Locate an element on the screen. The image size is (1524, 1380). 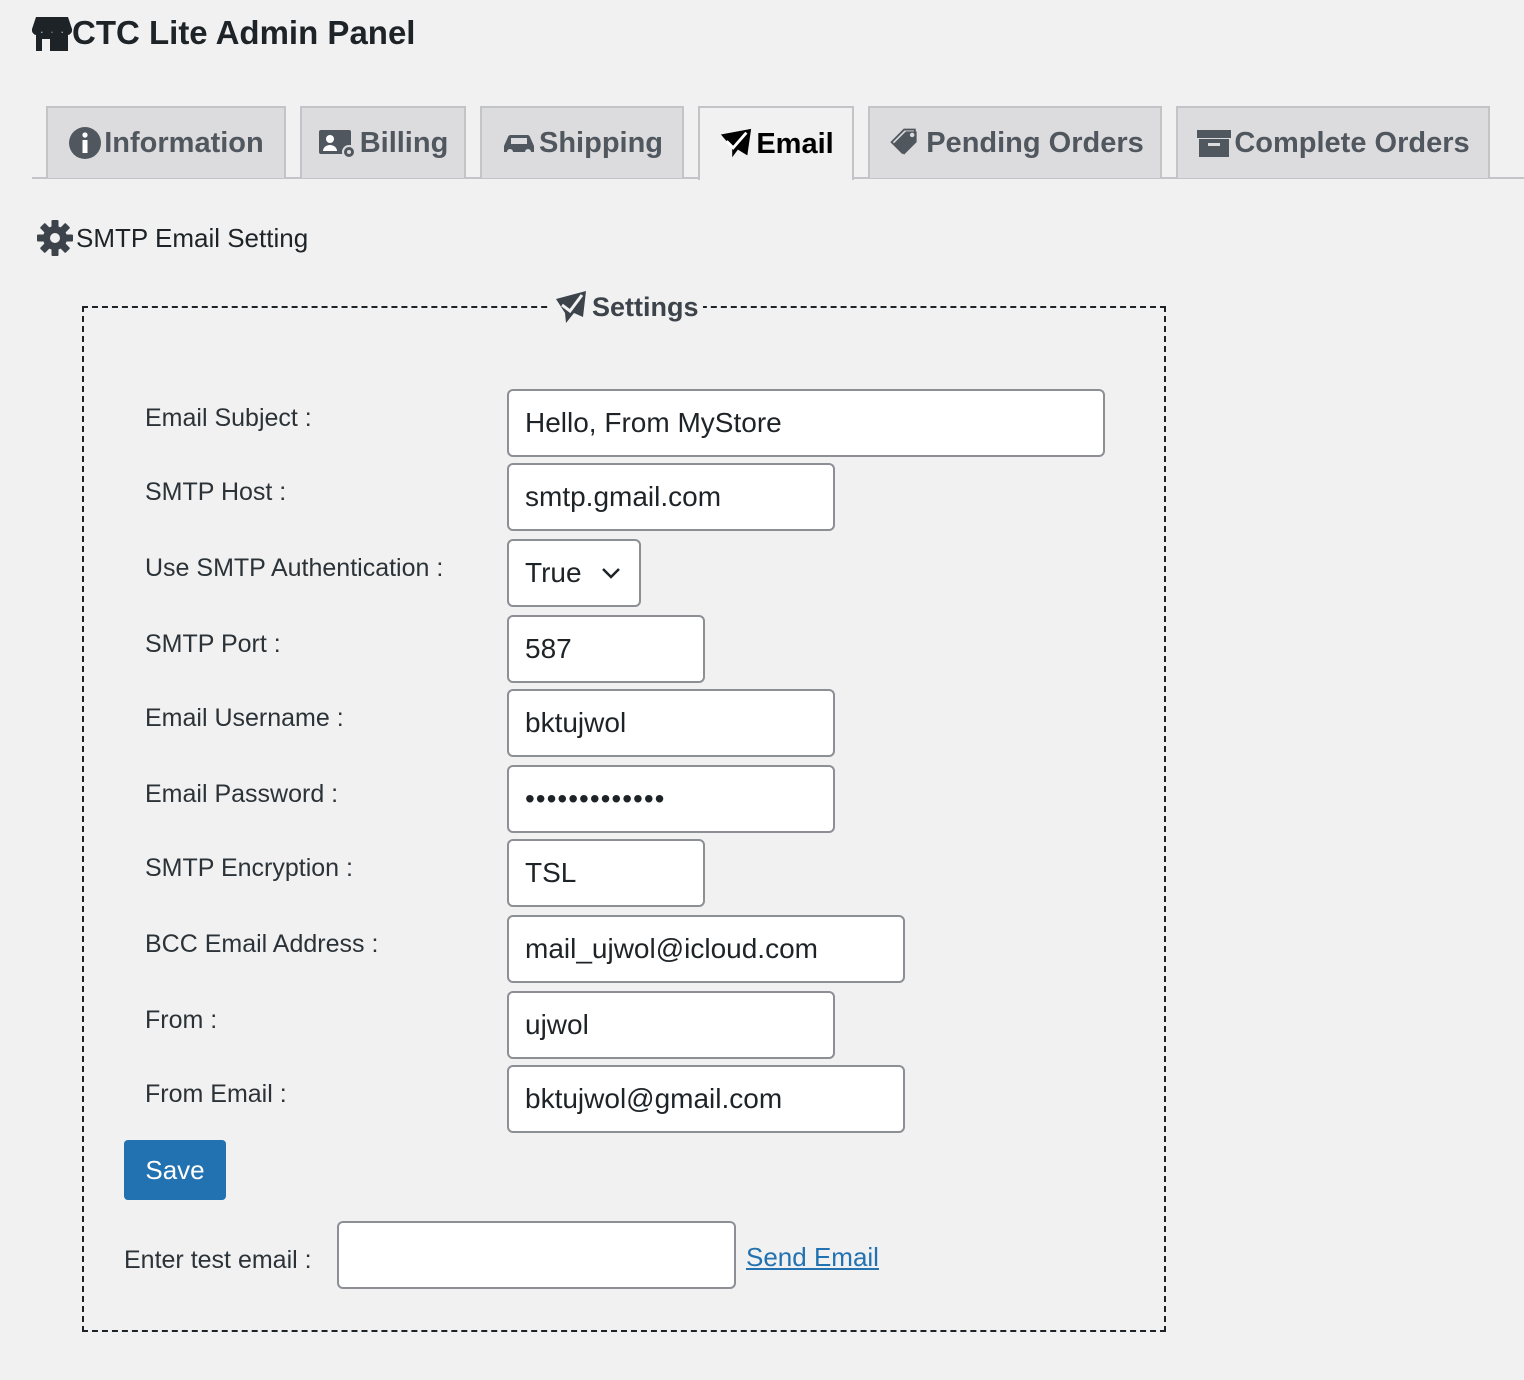
email-subject-label: Email Subject : is located at coordinates (228, 418).